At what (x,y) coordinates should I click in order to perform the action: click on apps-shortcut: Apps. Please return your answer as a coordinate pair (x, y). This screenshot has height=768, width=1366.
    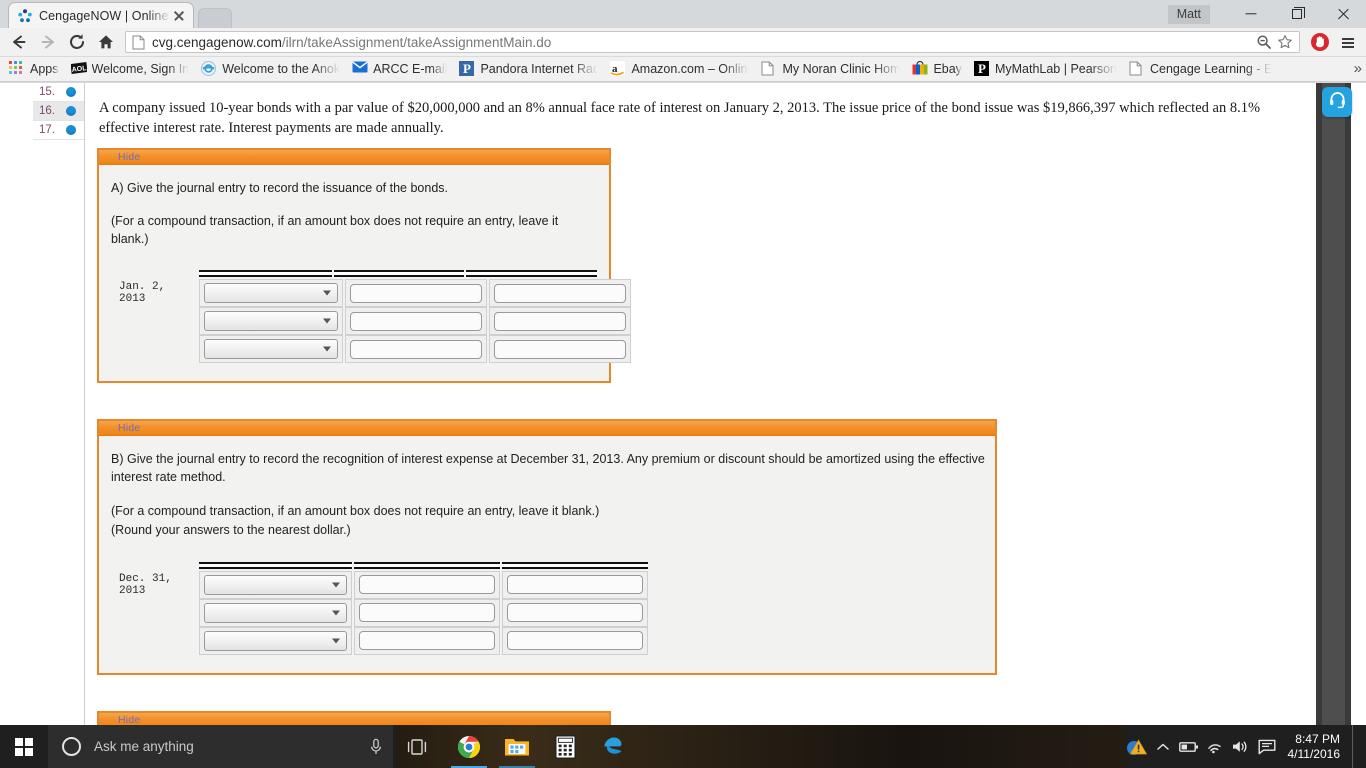
    Looking at the image, I should click on (35, 69).